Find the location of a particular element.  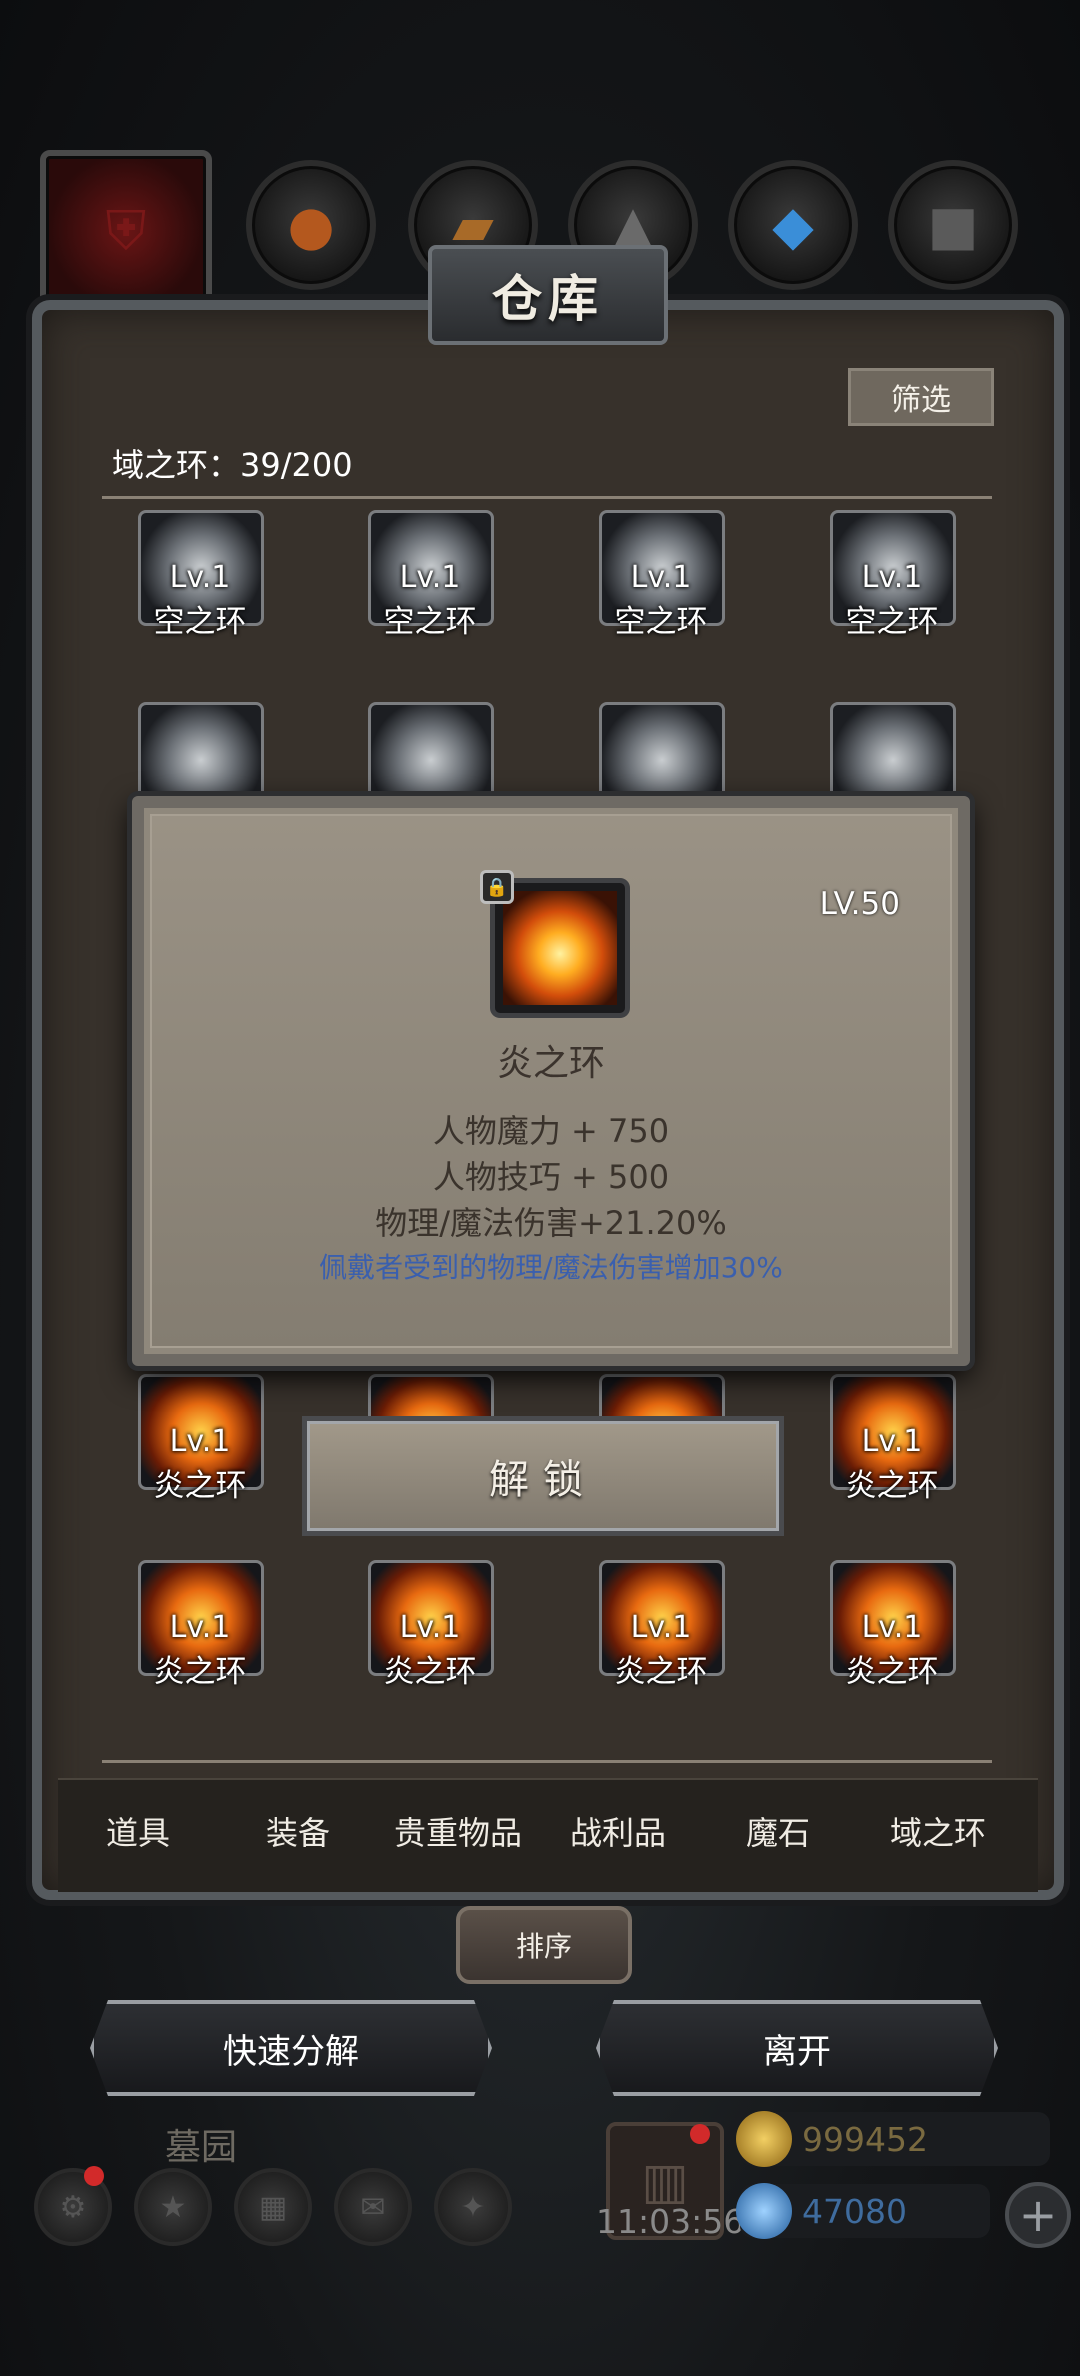

divider-bottom is located at coordinates (547, 1761).